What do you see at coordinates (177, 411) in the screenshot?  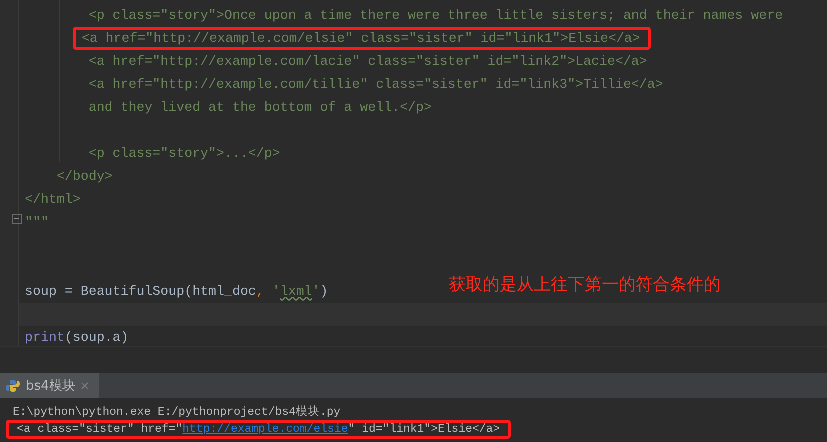 I see `console-line: E:\python\python.exe E:/pythonproject/bs4模块.py` at bounding box center [177, 411].